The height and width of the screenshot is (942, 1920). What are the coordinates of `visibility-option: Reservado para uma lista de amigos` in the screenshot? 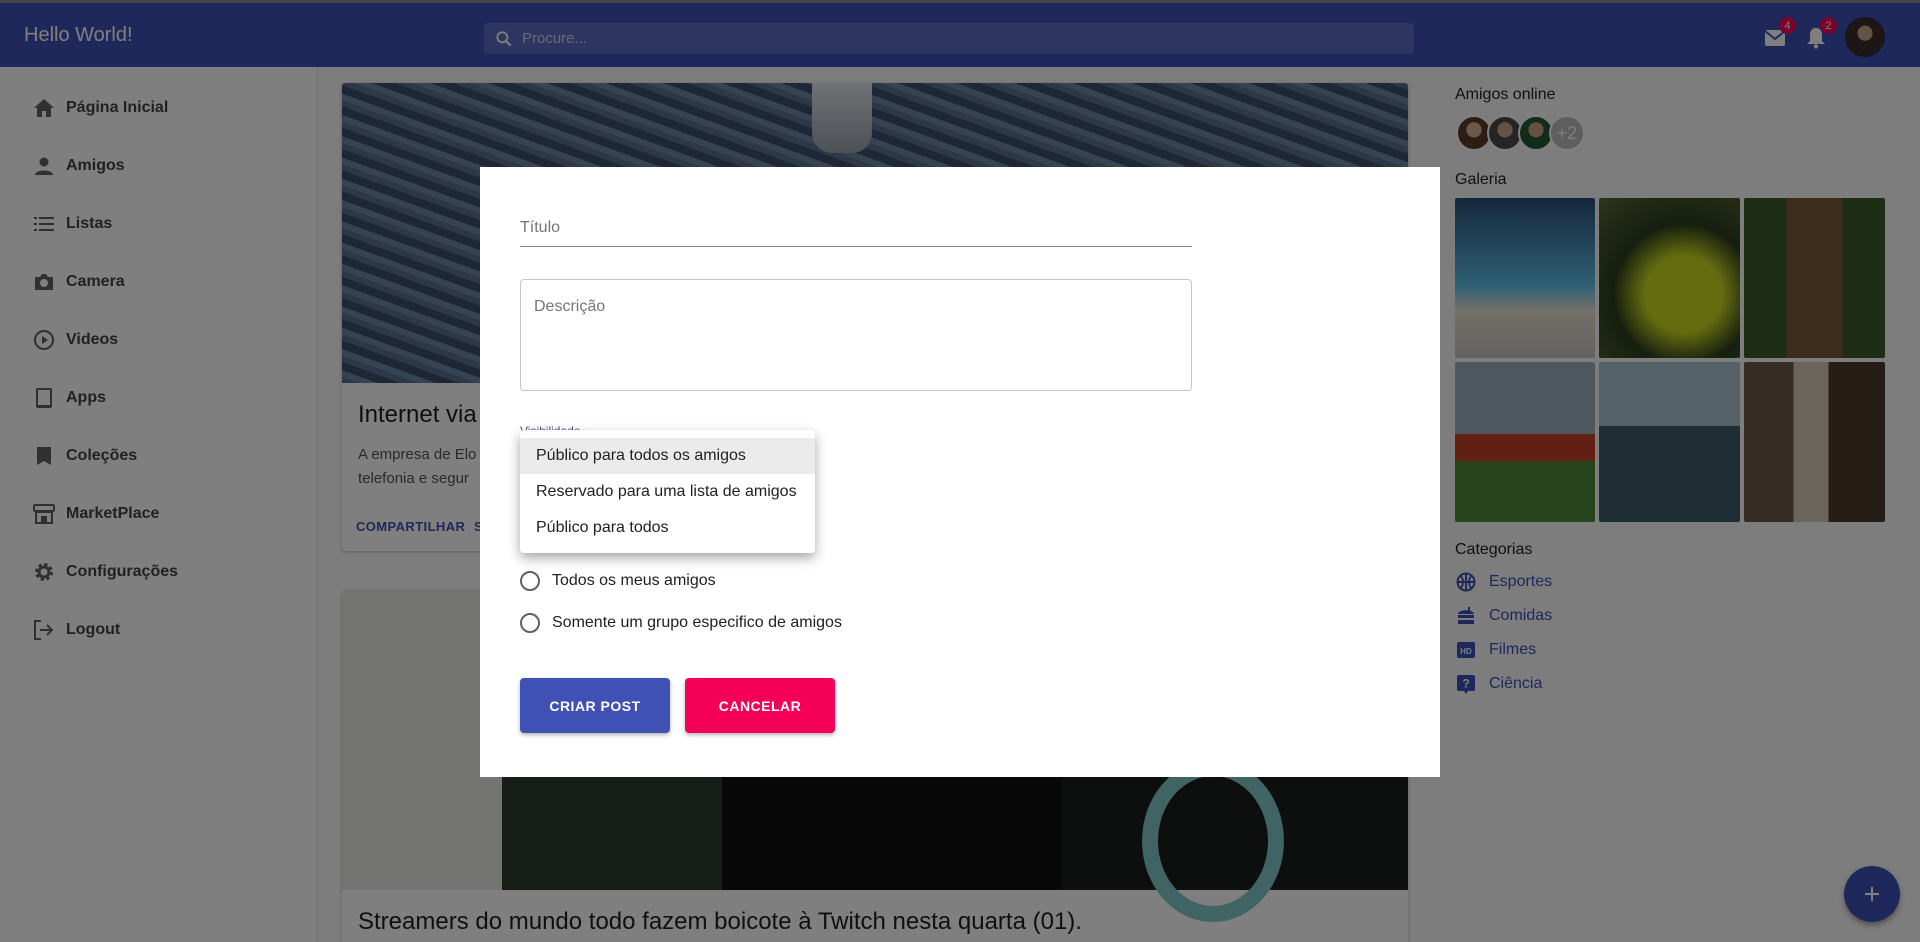 It's located at (667, 492).